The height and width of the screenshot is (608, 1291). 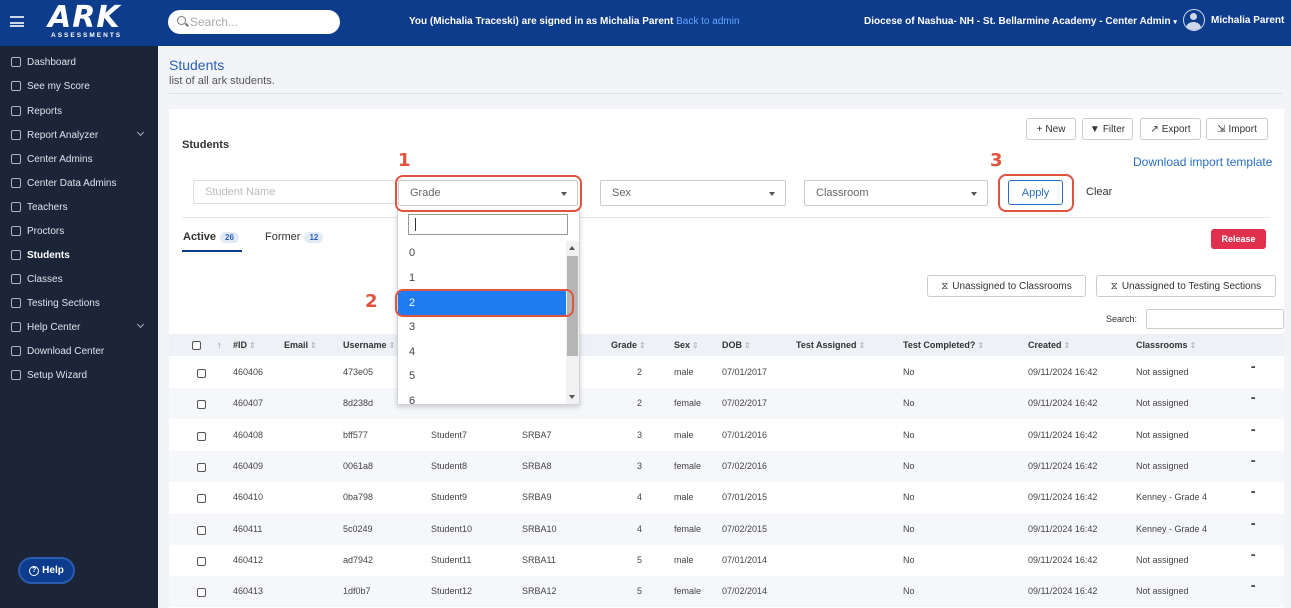 What do you see at coordinates (1215, 319) in the screenshot?
I see `table-search-input` at bounding box center [1215, 319].